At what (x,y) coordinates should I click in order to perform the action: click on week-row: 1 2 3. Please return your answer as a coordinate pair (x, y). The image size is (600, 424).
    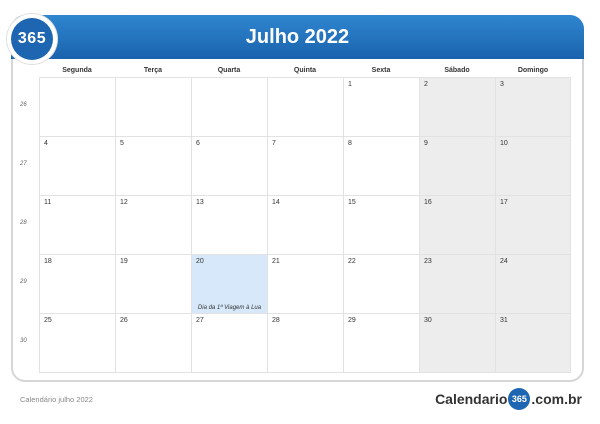
    Looking at the image, I should click on (305, 107).